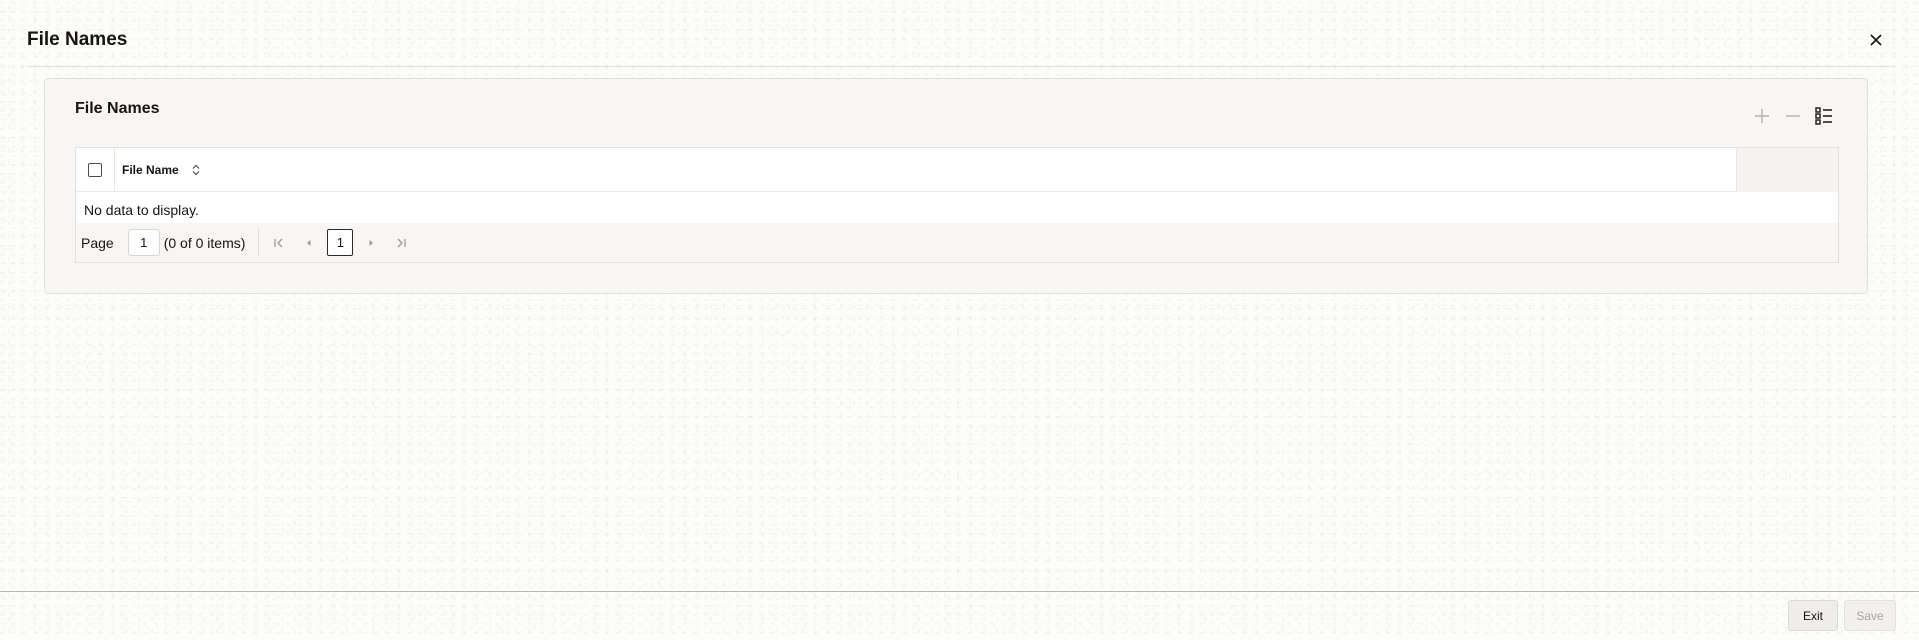 The width and height of the screenshot is (1919, 640). Describe the element at coordinates (957, 170) in the screenshot. I see `table-header: File Name` at that location.